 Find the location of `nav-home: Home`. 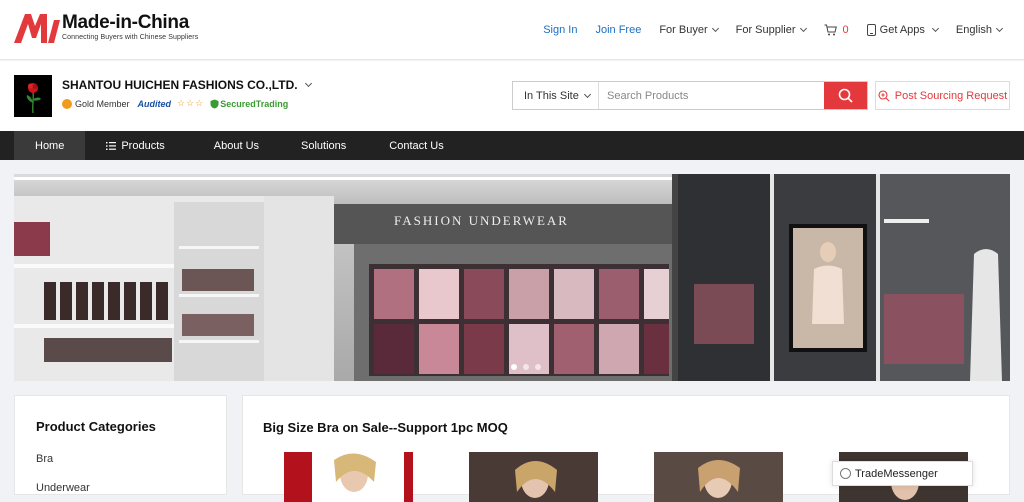

nav-home: Home is located at coordinates (50, 145).